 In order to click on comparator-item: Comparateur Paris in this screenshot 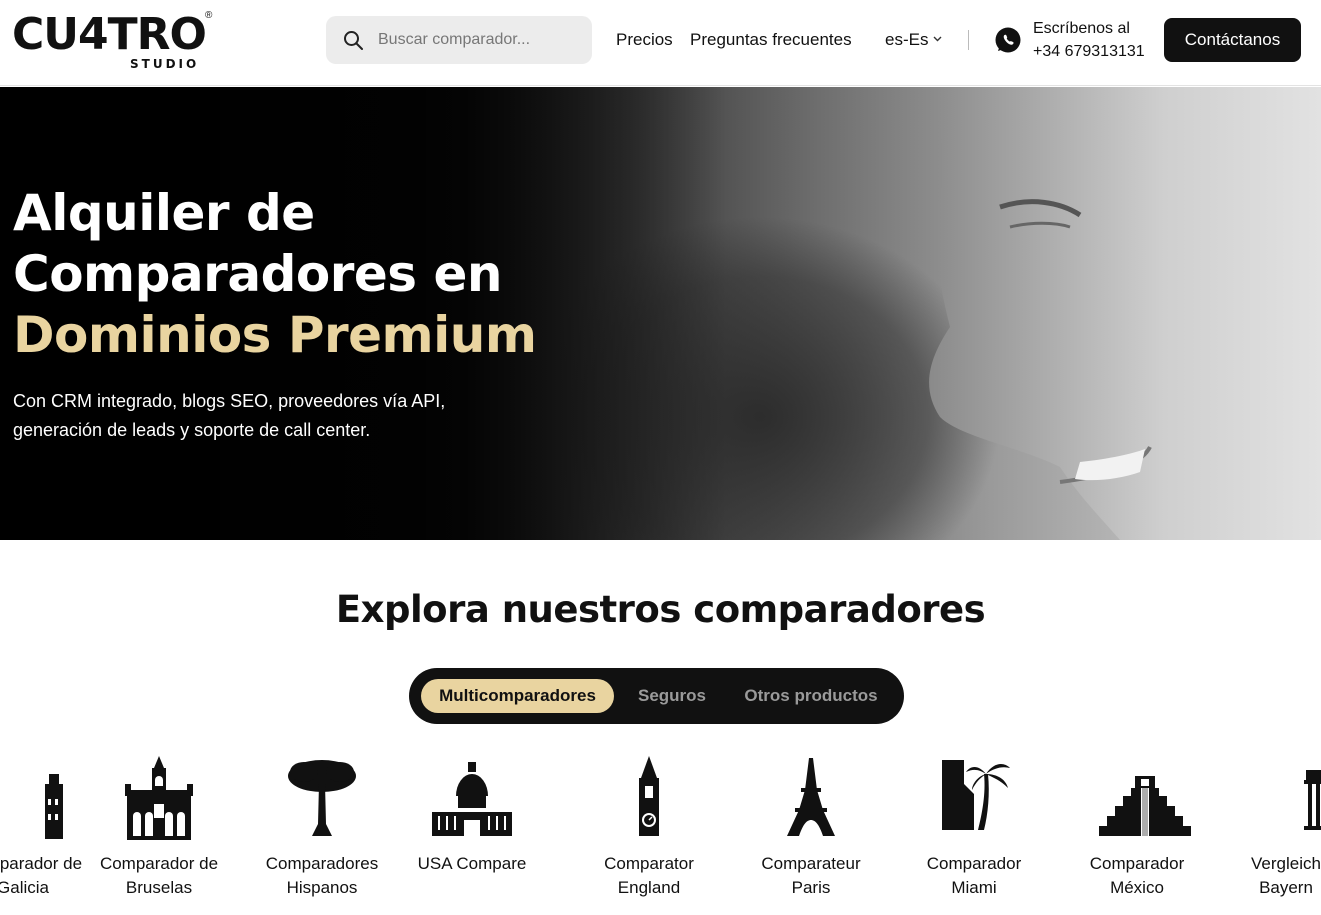, I will do `click(811, 832)`.